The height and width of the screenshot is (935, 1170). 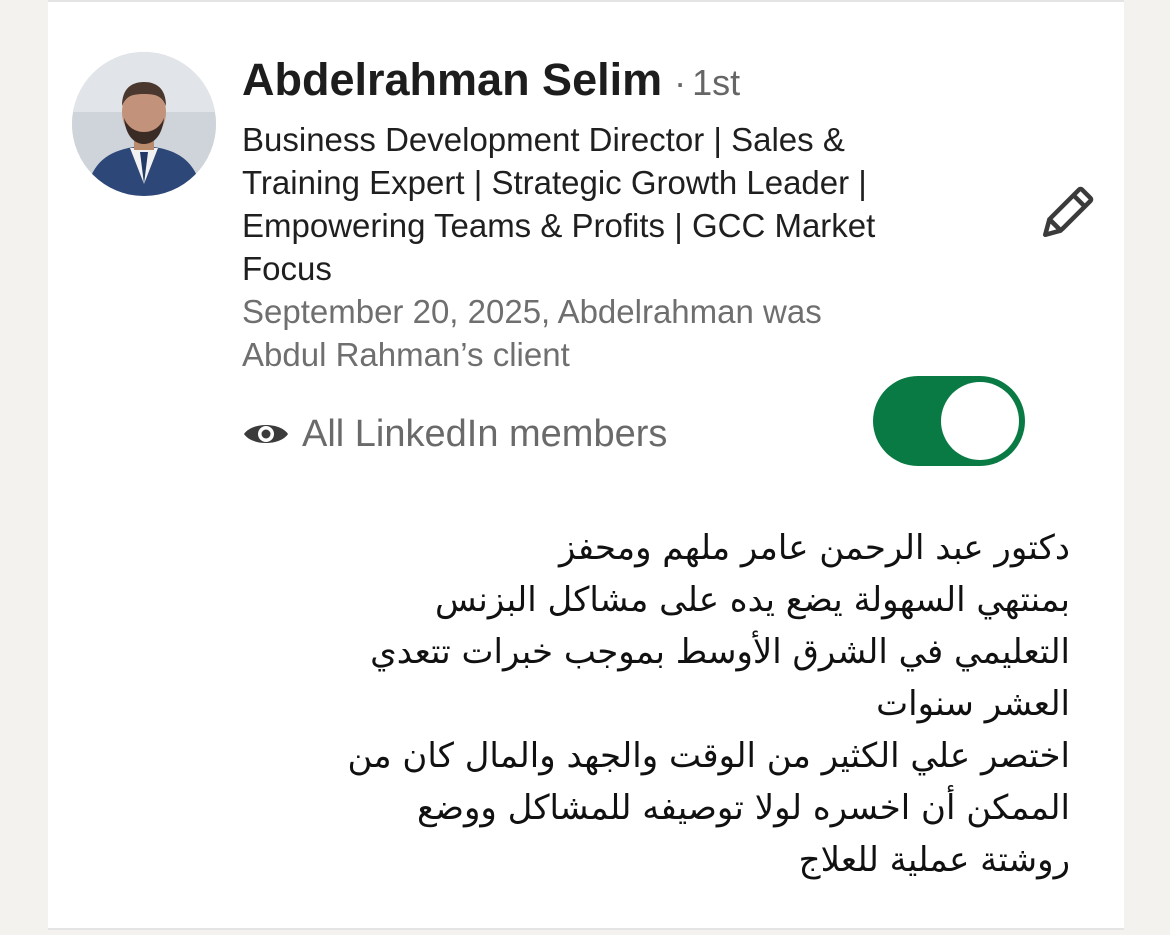 I want to click on eye-icon, so click(x=266, y=434).